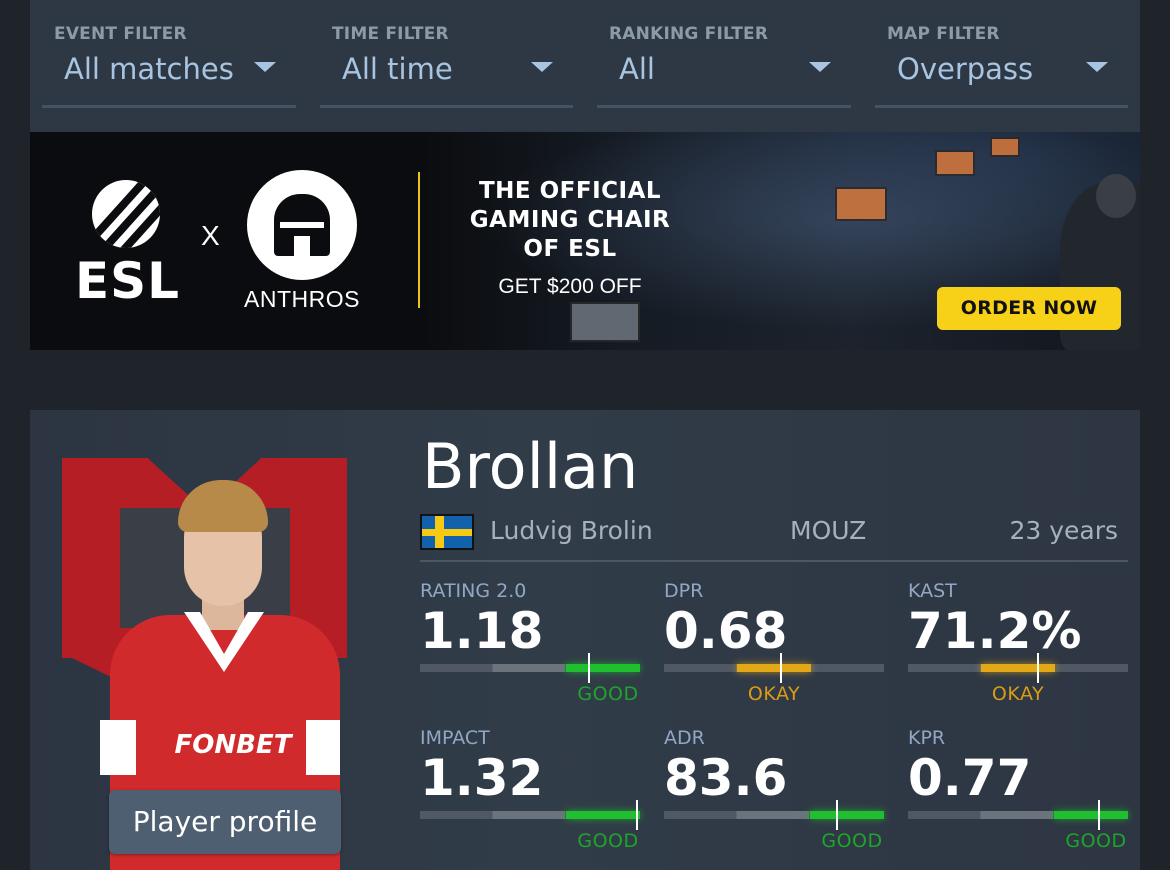  Describe the element at coordinates (932, 591) in the screenshot. I see `stat-label: KAST` at that location.